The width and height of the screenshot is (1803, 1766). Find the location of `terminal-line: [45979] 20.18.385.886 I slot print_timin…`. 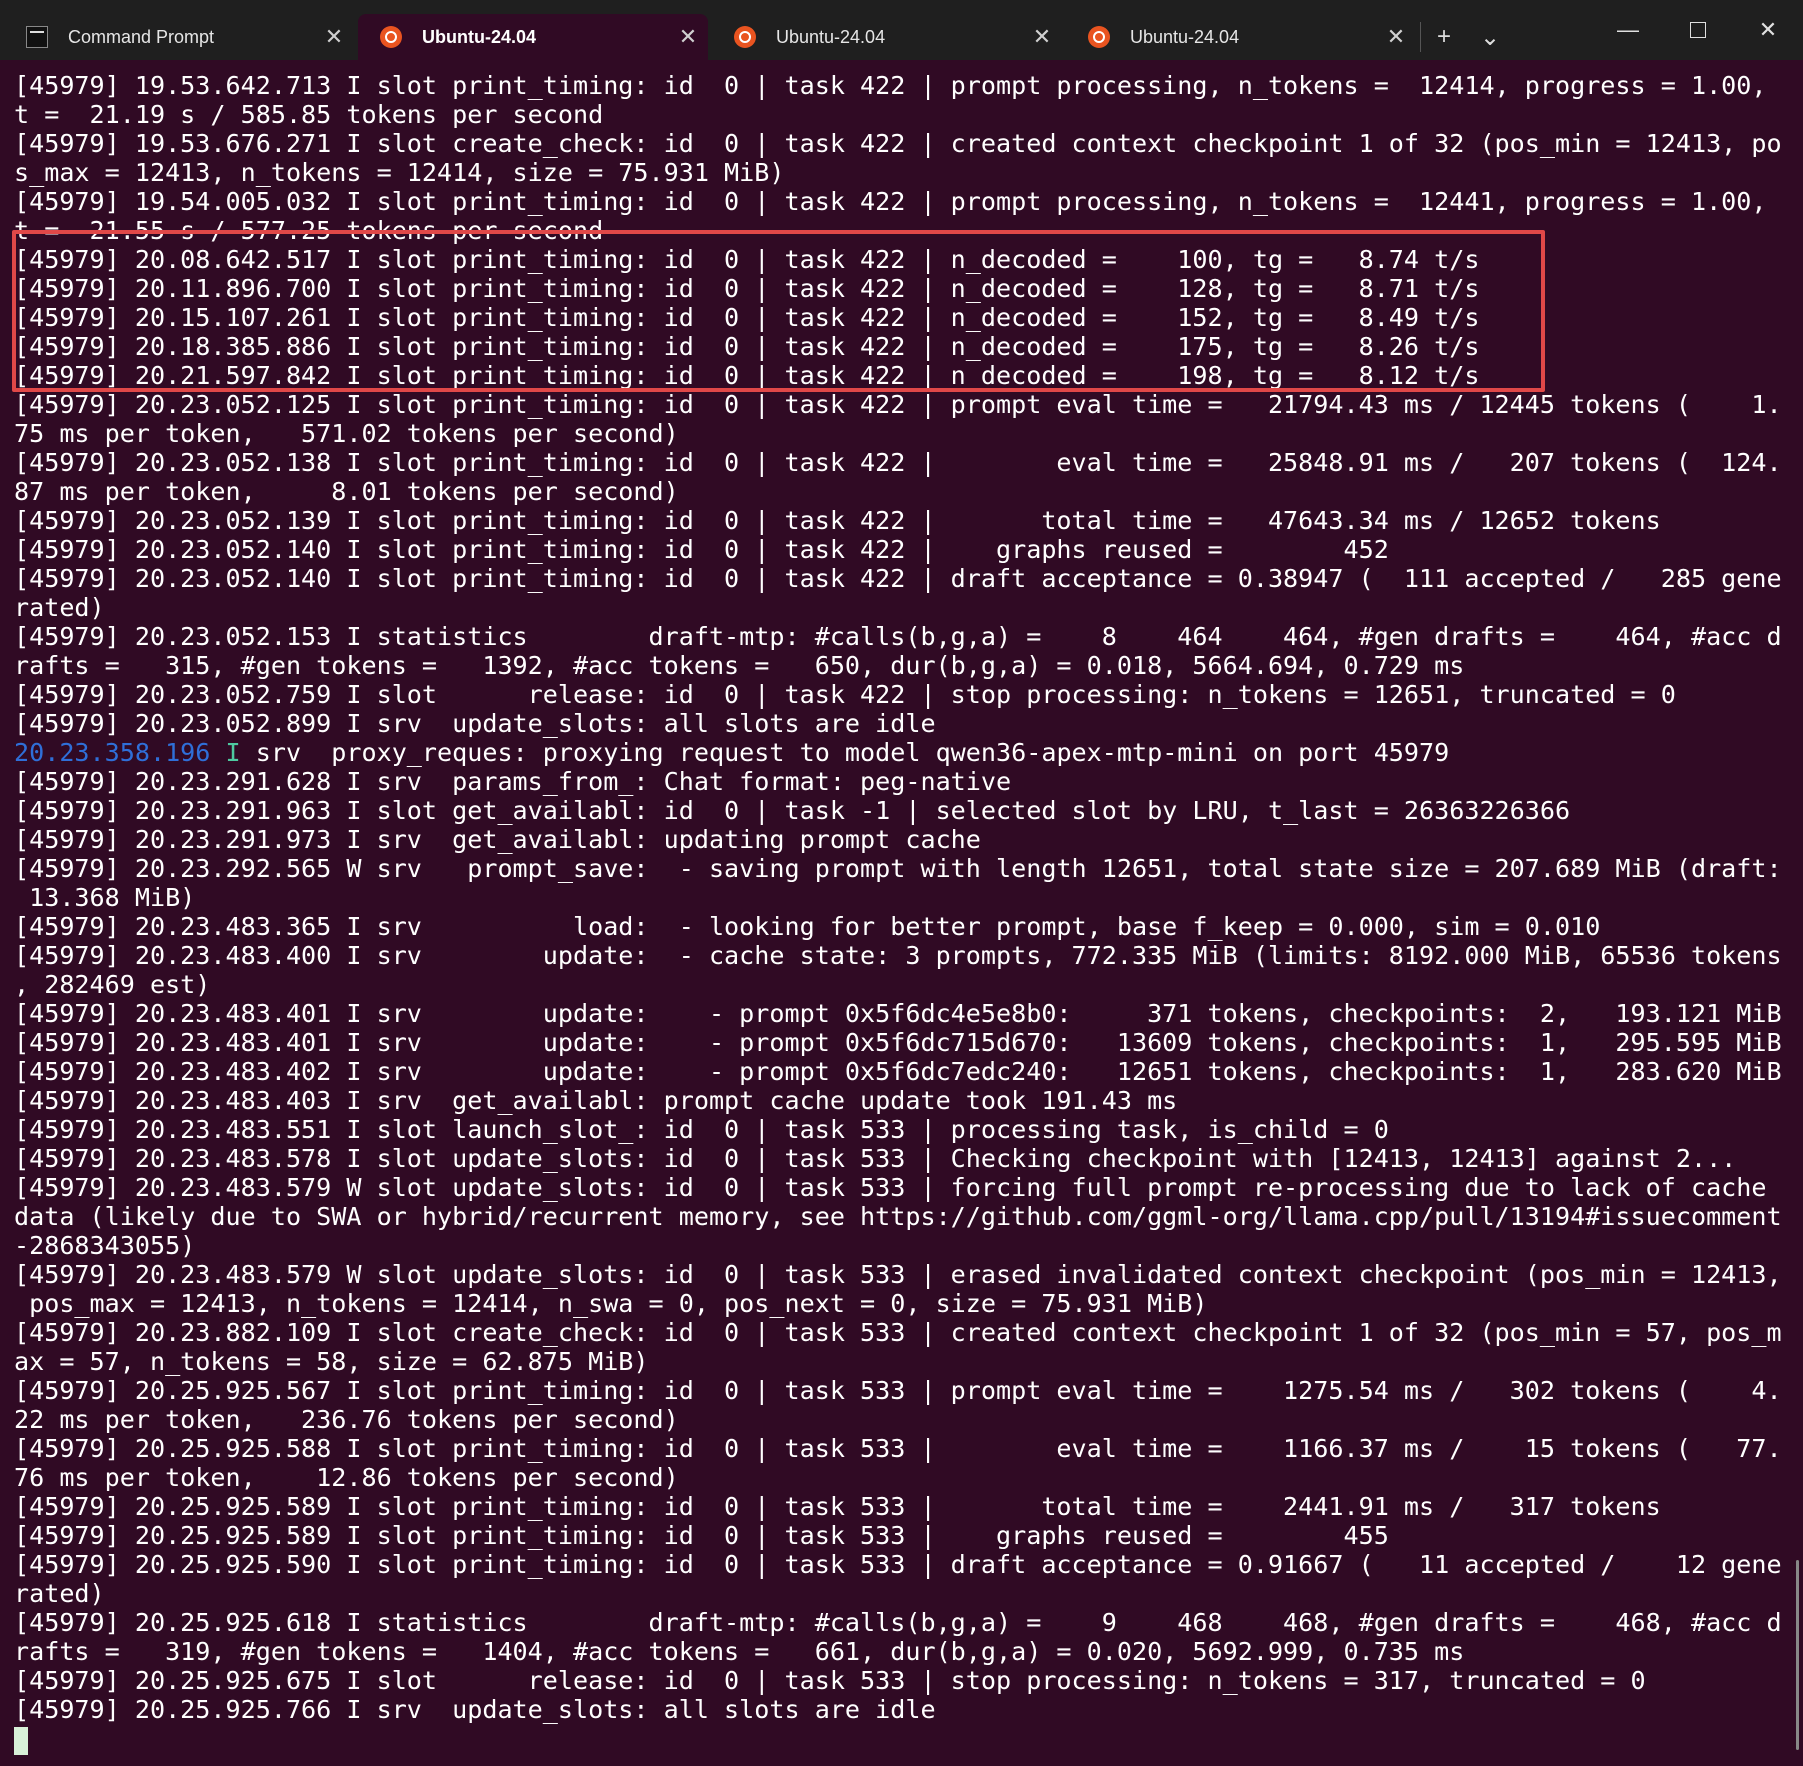

terminal-line: [45979] 20.18.385.886 I slot print_timin… is located at coordinates (747, 346).